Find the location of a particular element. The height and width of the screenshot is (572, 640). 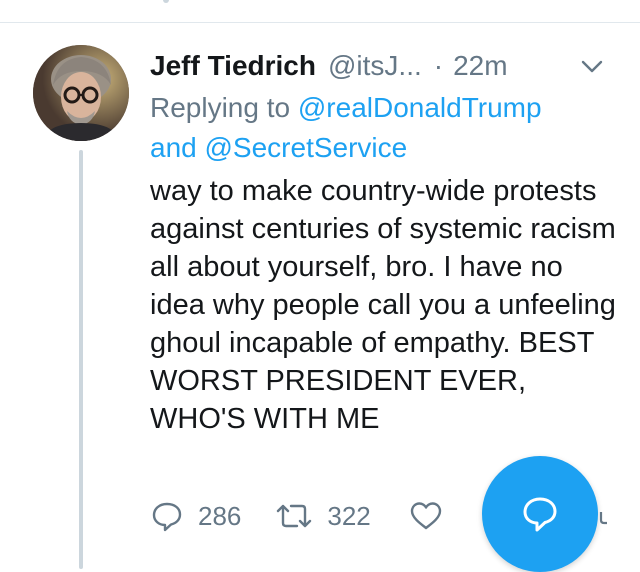

thread-line is located at coordinates (81, 359).